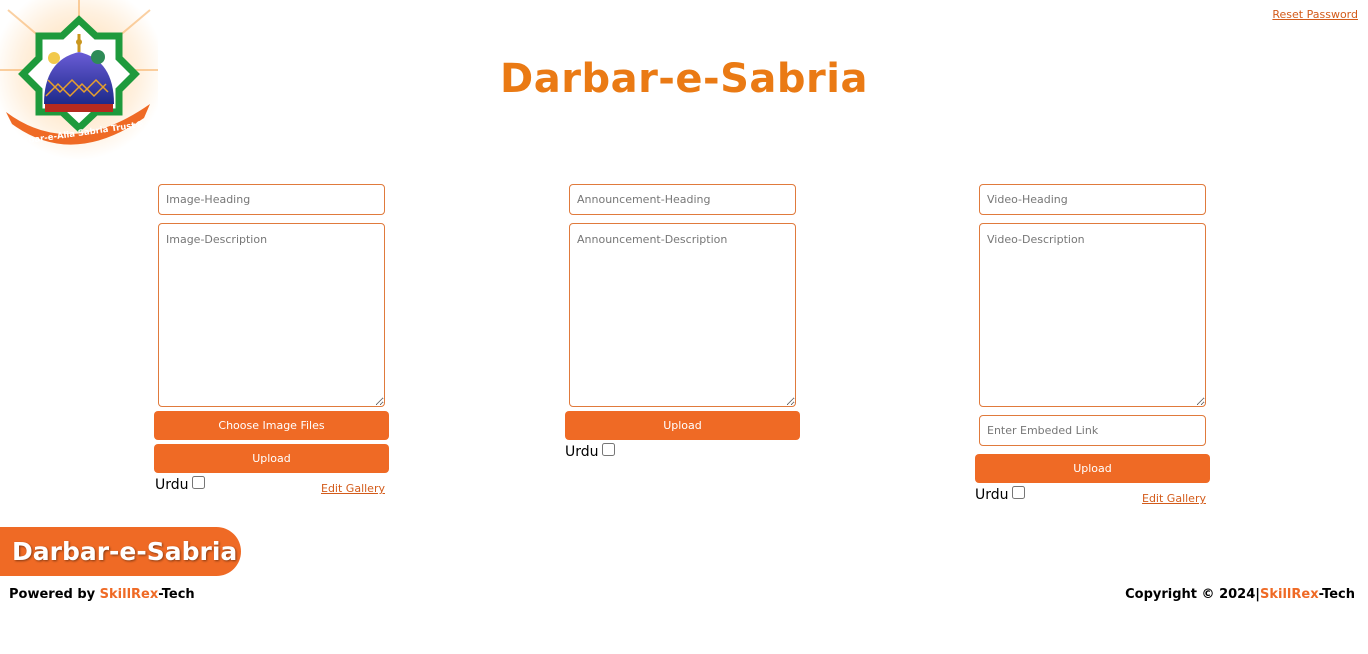 The height and width of the screenshot is (654, 1368). Describe the element at coordinates (198, 482) in the screenshot. I see `image-urdu-checkbox` at that location.